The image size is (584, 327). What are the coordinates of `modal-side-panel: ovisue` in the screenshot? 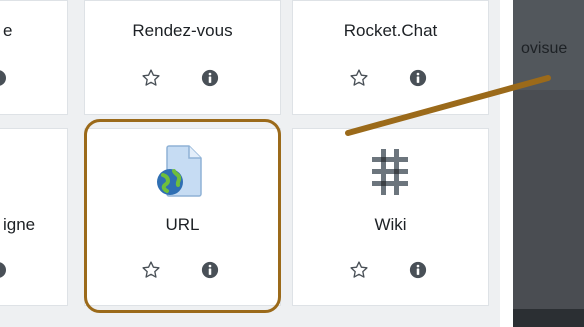 It's located at (548, 163).